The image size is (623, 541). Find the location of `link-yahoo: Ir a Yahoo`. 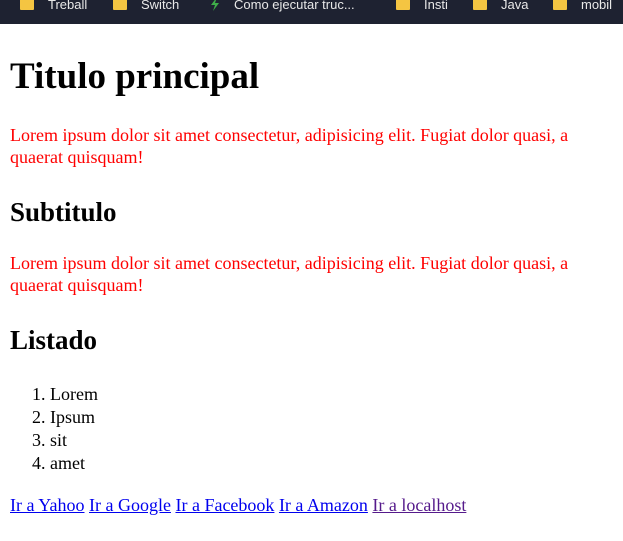

link-yahoo: Ir a Yahoo is located at coordinates (47, 505).